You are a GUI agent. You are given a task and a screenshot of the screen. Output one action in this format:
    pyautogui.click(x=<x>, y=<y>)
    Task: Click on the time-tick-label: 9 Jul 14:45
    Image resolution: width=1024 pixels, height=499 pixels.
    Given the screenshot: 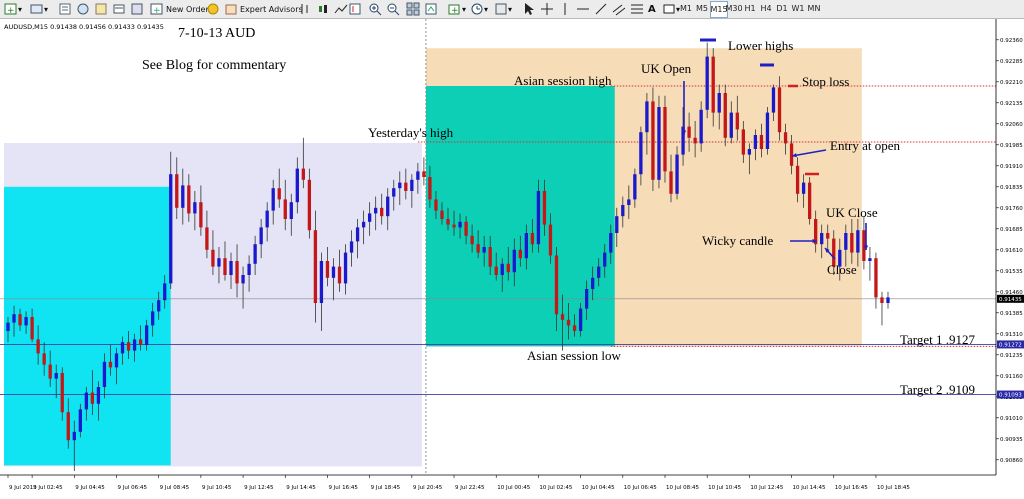 What is the action you would take?
    pyautogui.click(x=301, y=488)
    